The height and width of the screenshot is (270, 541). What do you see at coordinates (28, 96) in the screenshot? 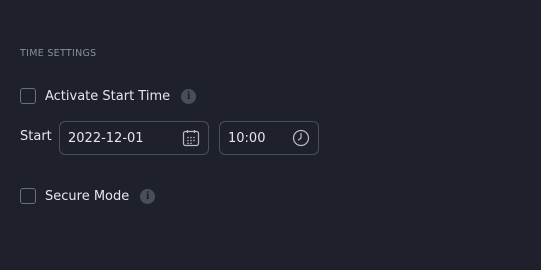
I see `activate-start-time-checkbox` at bounding box center [28, 96].